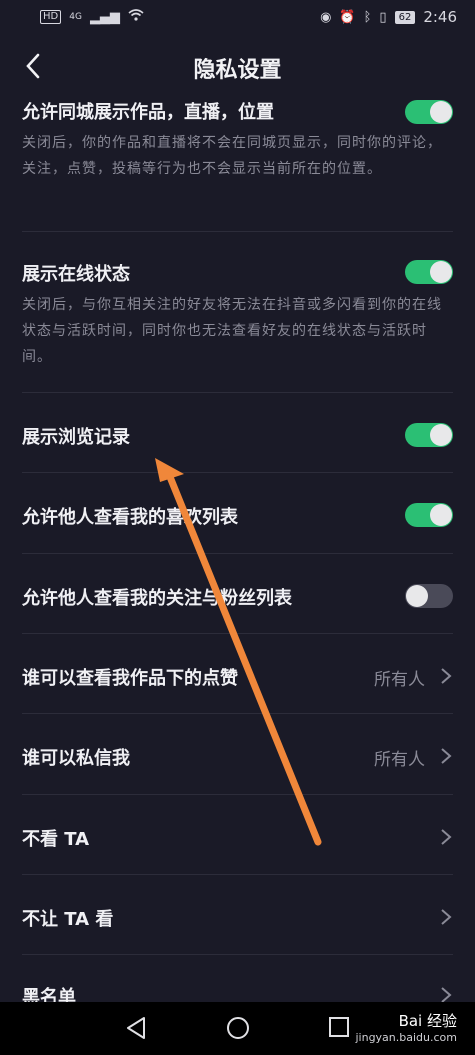  I want to click on nav-bar: 隐私设置, so click(237, 66).